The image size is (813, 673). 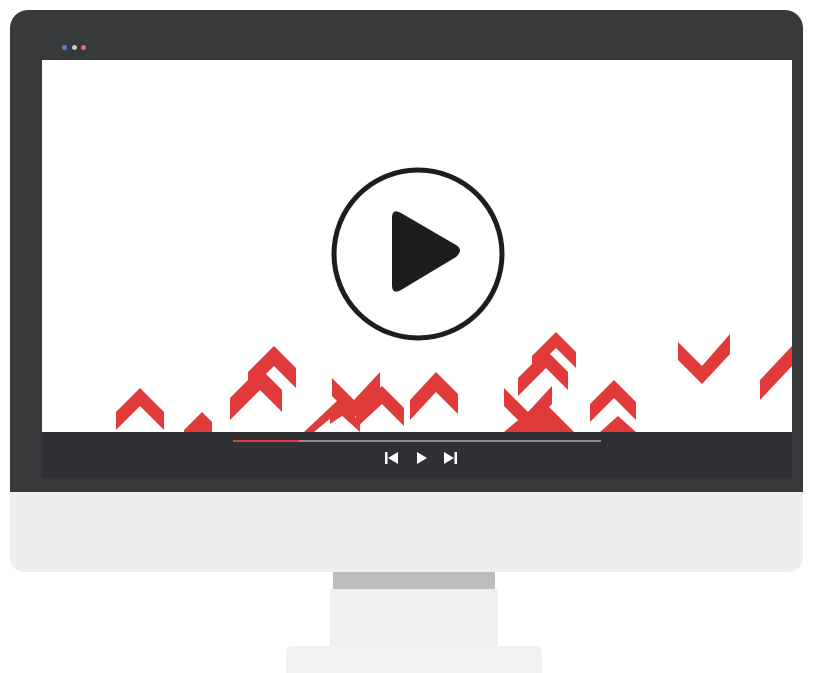 I want to click on progress-fill, so click(x=266, y=441).